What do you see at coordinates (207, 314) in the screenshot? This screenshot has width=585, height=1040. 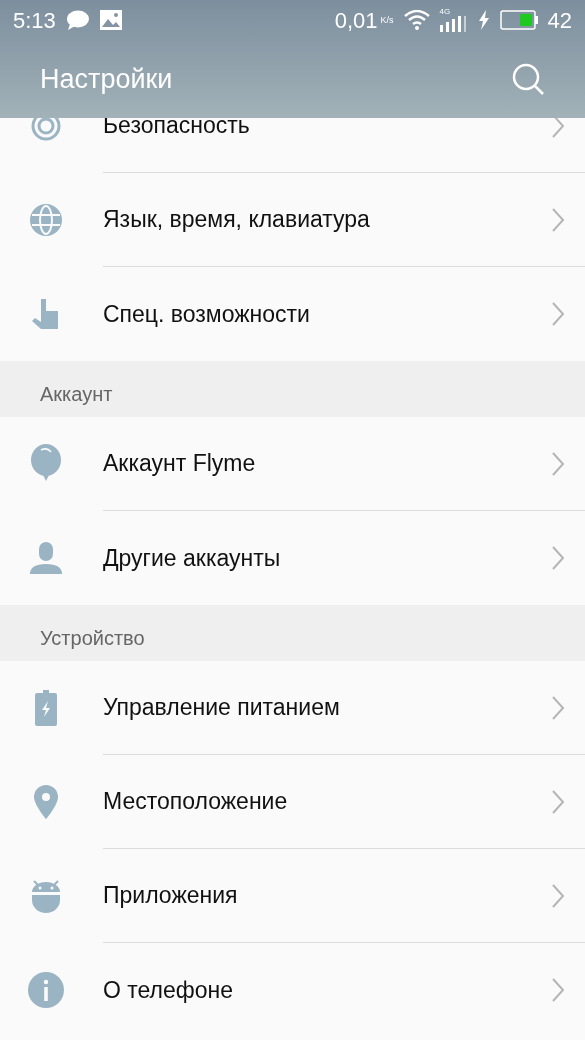 I see `item-label: Спец. возможности` at bounding box center [207, 314].